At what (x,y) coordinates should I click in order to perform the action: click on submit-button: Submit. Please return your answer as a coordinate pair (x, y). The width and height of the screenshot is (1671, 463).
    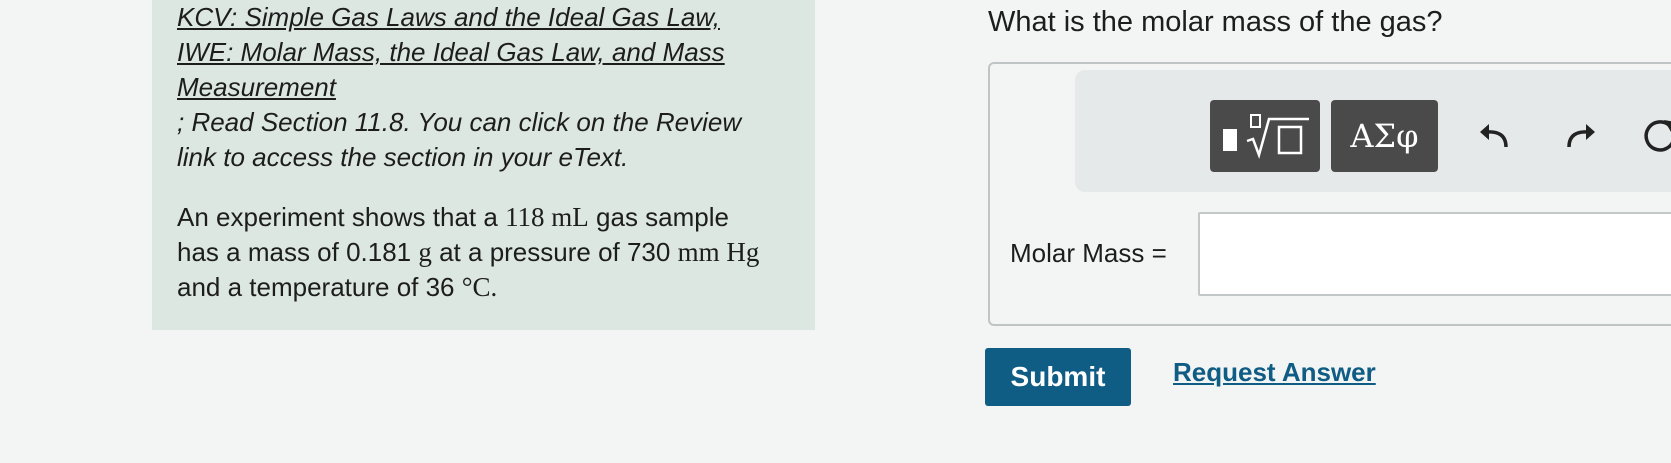
    Looking at the image, I should click on (1058, 377).